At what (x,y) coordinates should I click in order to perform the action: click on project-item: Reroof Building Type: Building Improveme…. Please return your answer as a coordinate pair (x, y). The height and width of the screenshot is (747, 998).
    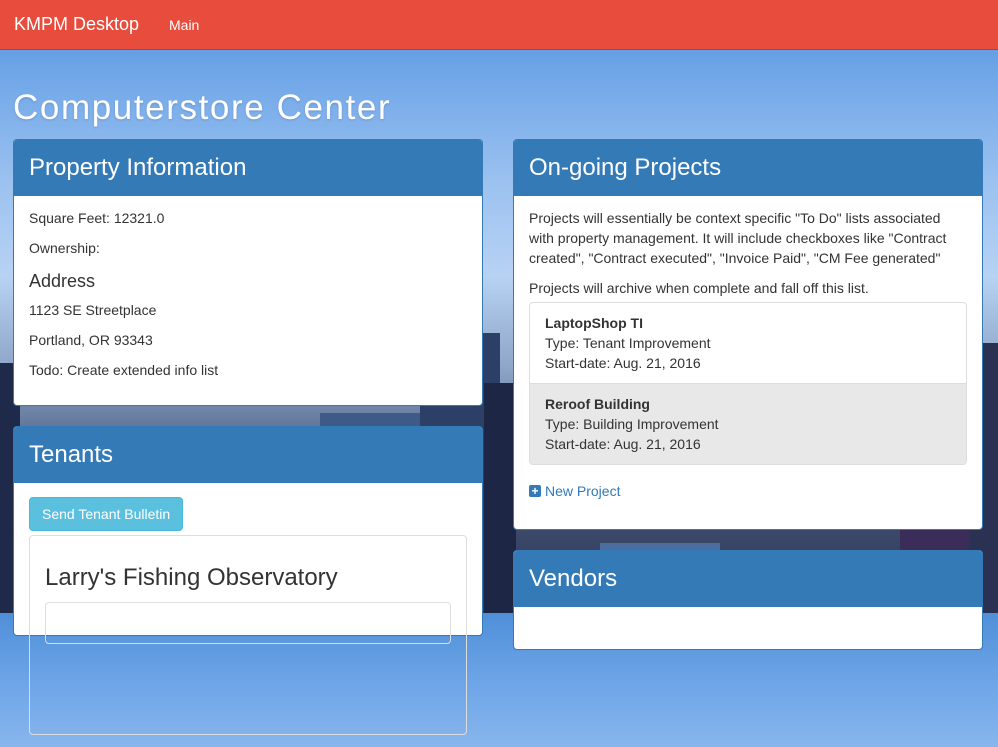
    Looking at the image, I should click on (748, 423).